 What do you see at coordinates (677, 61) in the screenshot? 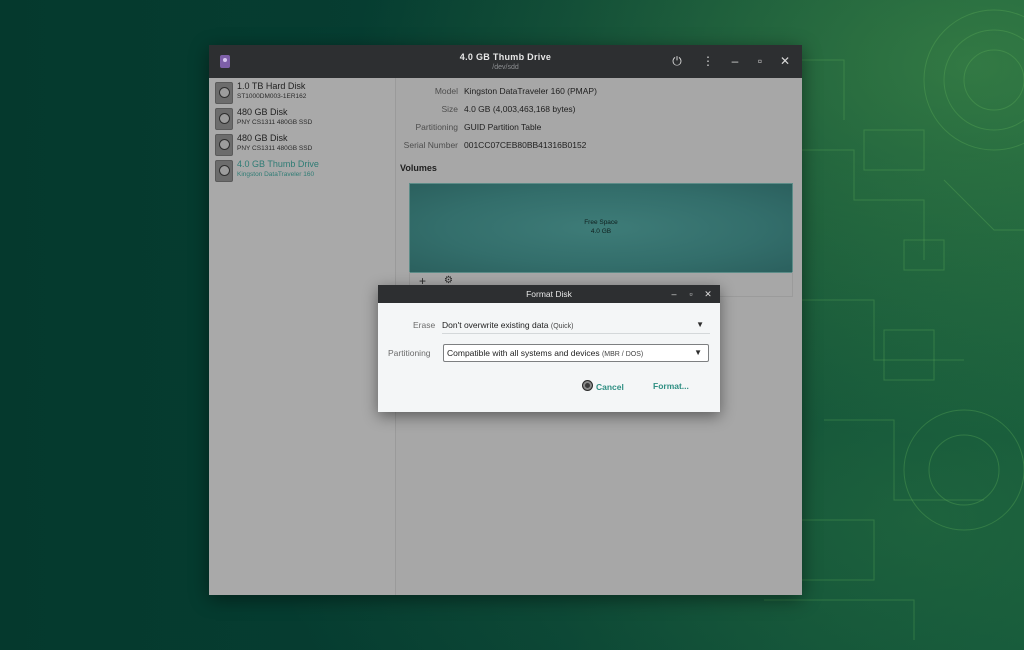
I see `power-icon: ⏻` at bounding box center [677, 61].